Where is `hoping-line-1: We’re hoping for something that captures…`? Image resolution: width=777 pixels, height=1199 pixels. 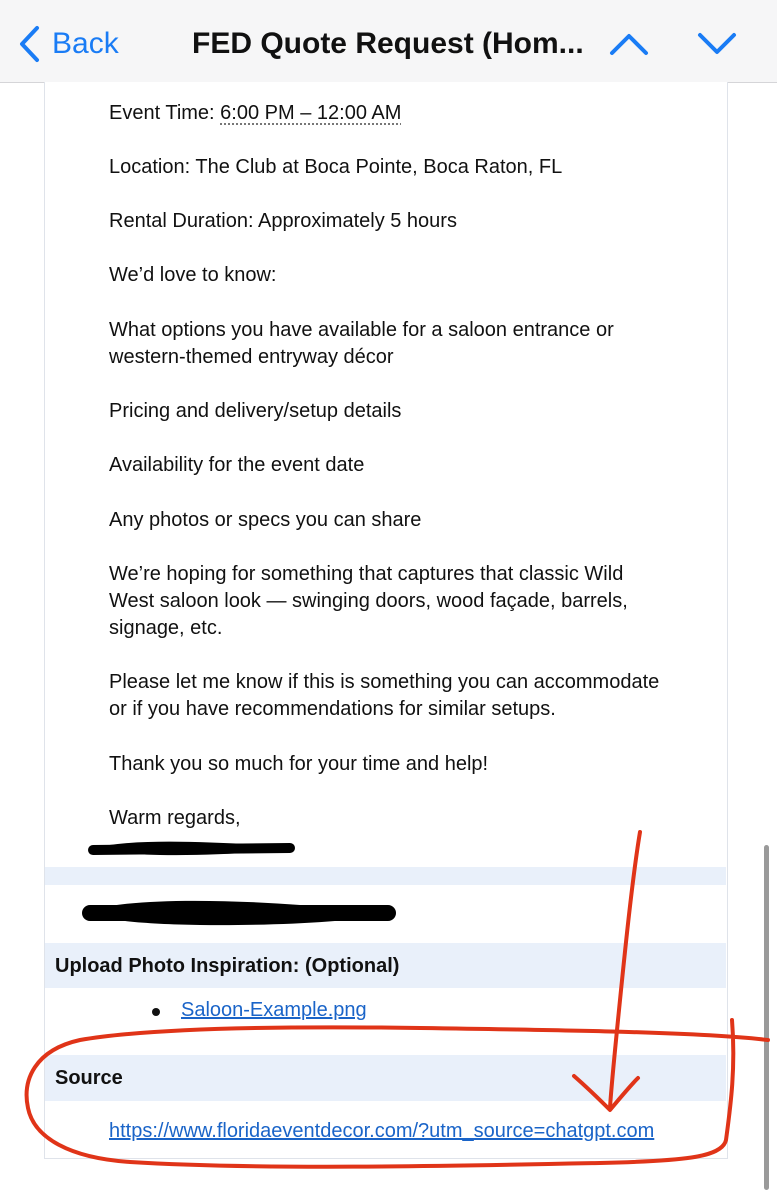 hoping-line-1: We’re hoping for something that captures… is located at coordinates (366, 574).